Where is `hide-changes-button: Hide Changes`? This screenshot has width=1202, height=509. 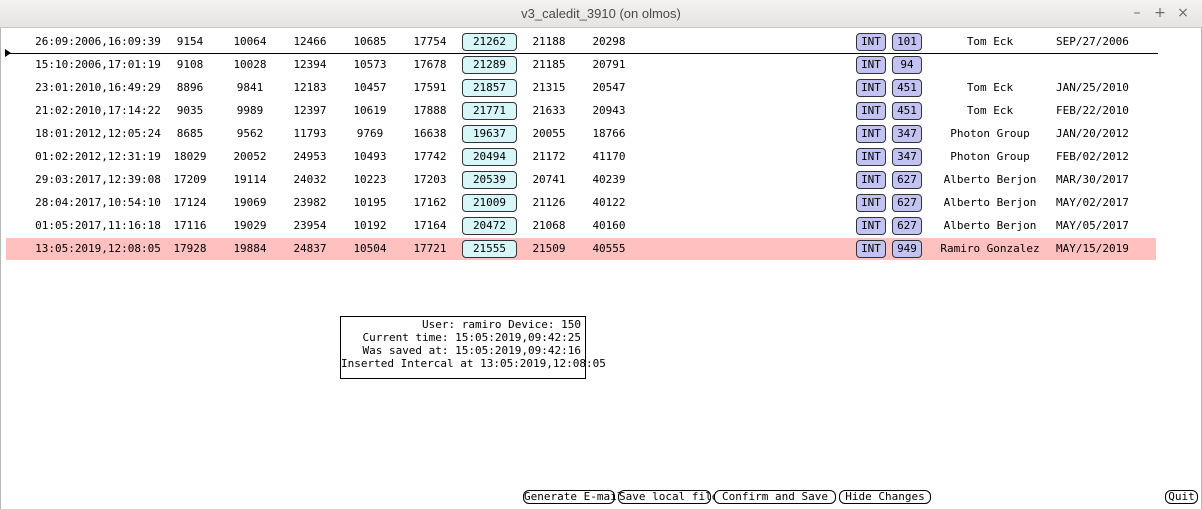 hide-changes-button: Hide Changes is located at coordinates (885, 497).